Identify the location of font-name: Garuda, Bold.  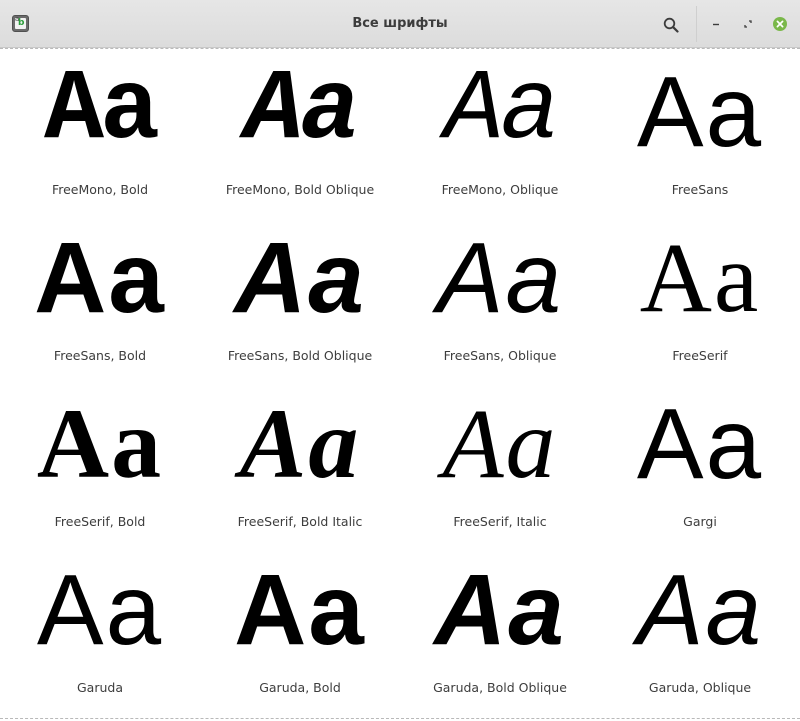
(300, 687).